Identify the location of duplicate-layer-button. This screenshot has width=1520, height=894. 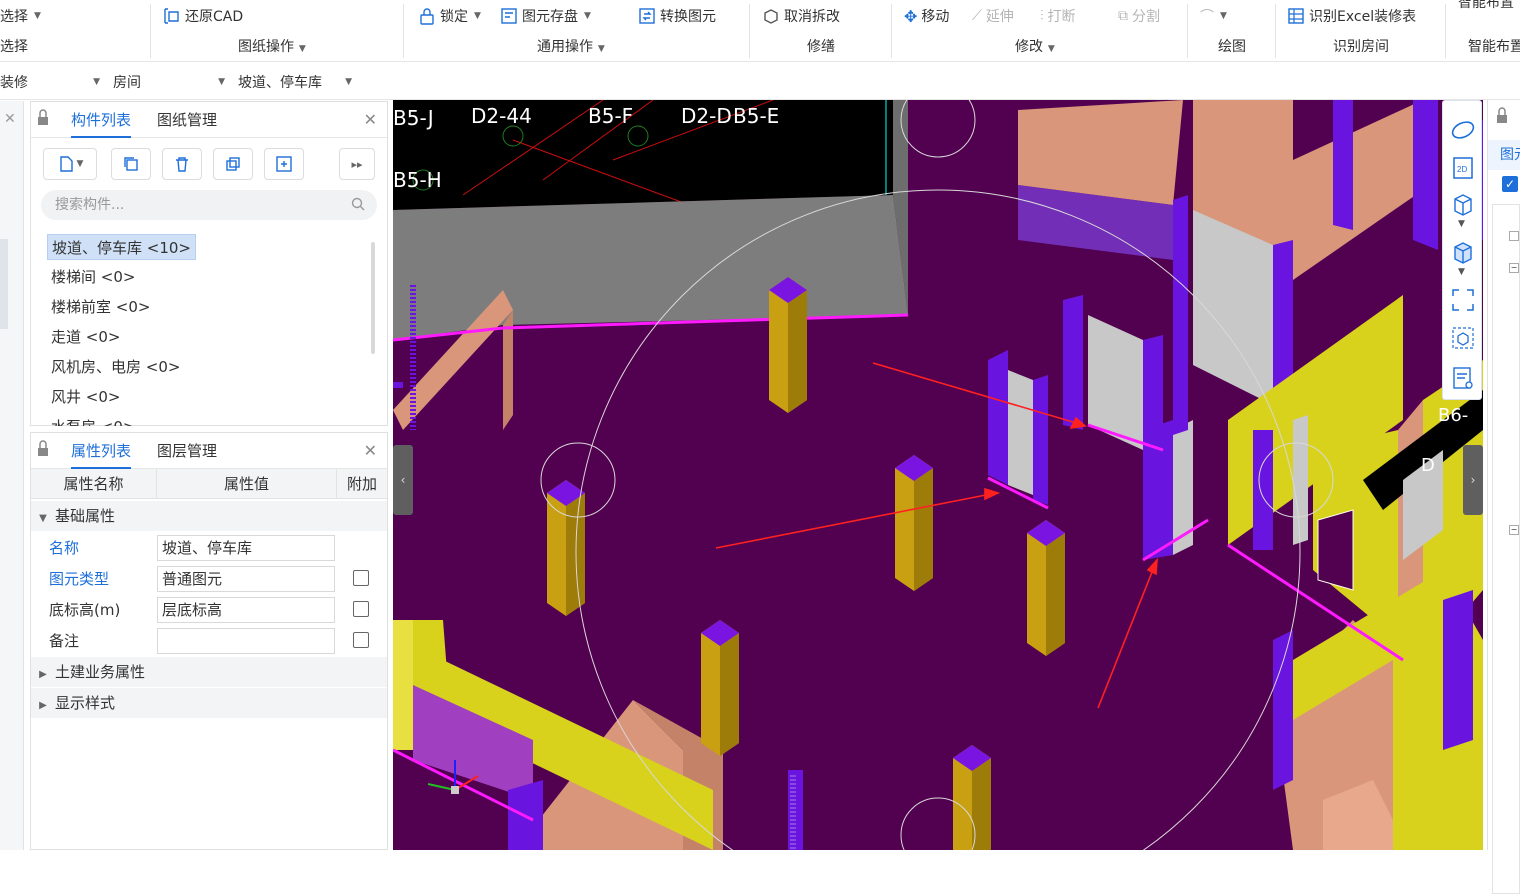
(233, 164).